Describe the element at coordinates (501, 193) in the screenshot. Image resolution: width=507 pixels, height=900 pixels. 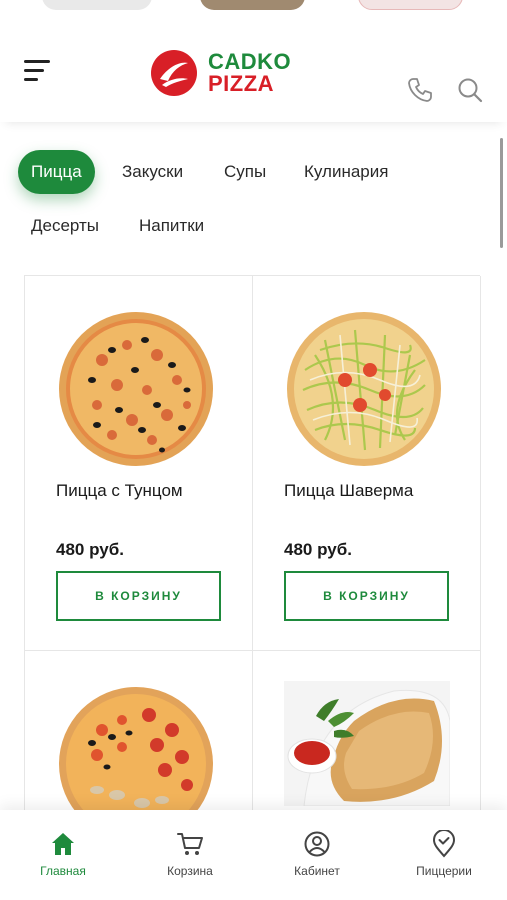
I see `scrollbar` at that location.